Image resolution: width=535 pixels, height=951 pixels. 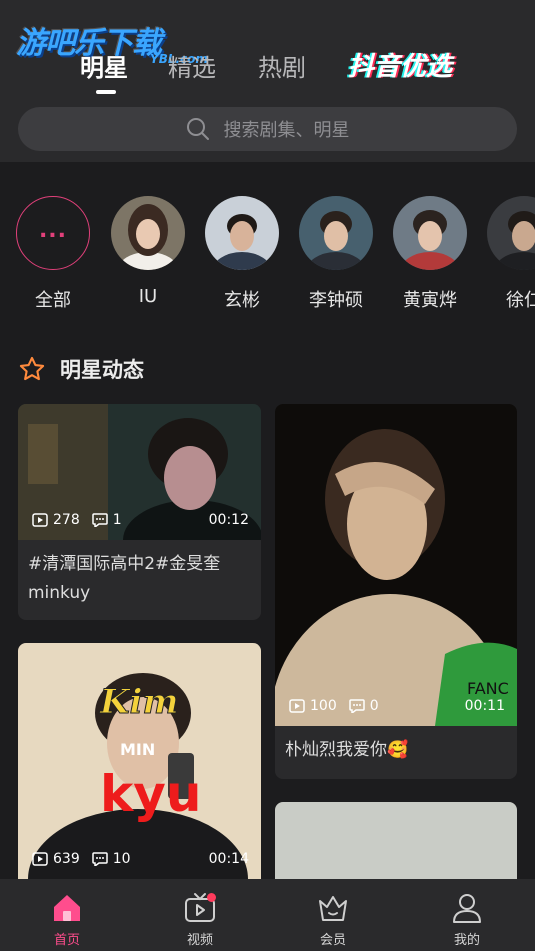 What do you see at coordinates (66, 940) in the screenshot?
I see `nav-label: 首页` at bounding box center [66, 940].